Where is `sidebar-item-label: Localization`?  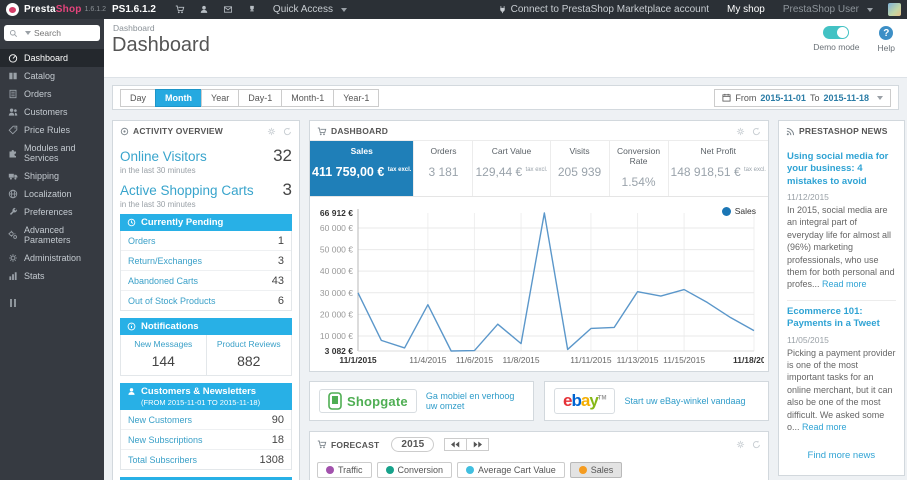
sidebar-item-label: Localization is located at coordinates (48, 194).